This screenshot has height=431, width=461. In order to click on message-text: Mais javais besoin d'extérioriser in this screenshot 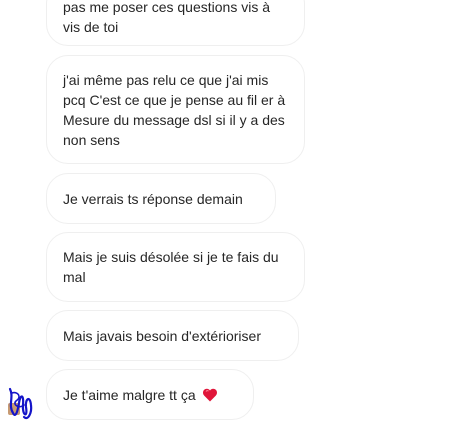, I will do `click(162, 335)`.